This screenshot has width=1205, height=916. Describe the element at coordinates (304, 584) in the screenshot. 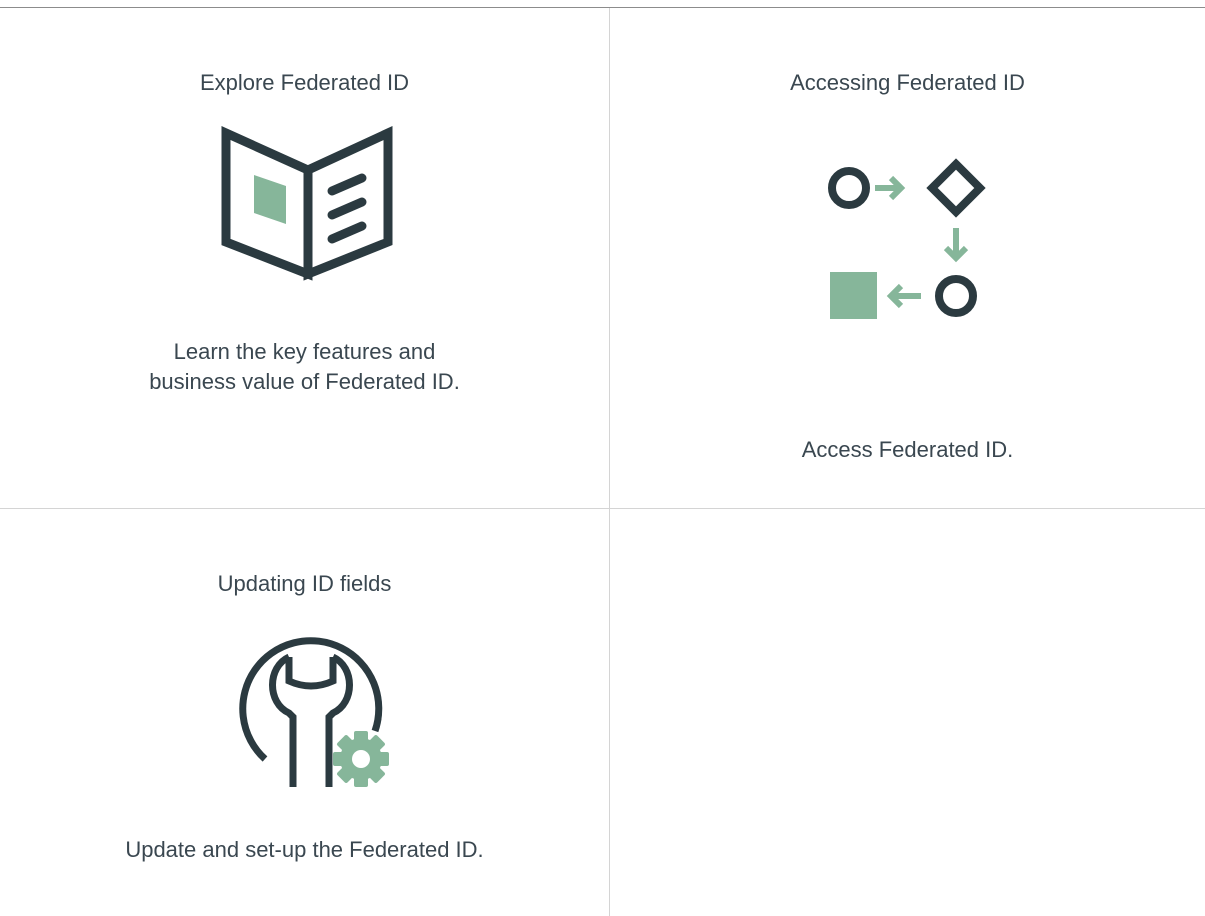

I see `card-title: Updating ID fields` at that location.